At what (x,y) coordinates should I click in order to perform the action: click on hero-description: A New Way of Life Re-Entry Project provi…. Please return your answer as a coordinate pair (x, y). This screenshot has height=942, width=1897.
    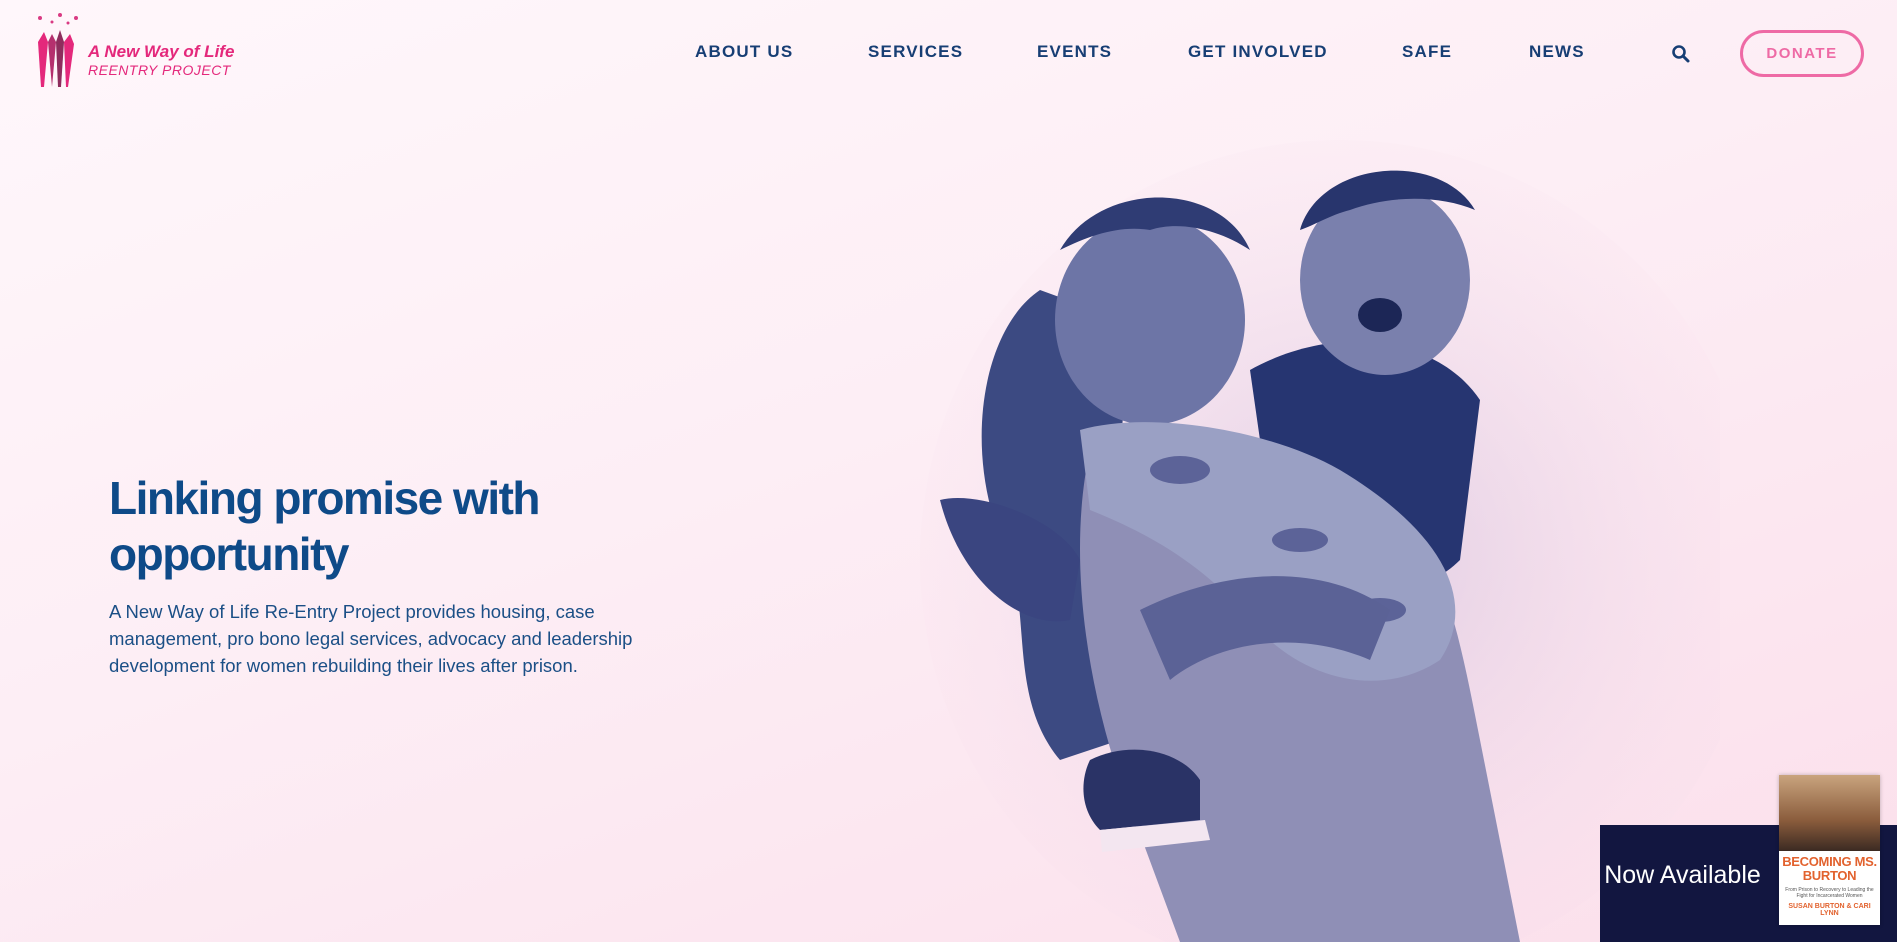
    Looking at the image, I should click on (371, 638).